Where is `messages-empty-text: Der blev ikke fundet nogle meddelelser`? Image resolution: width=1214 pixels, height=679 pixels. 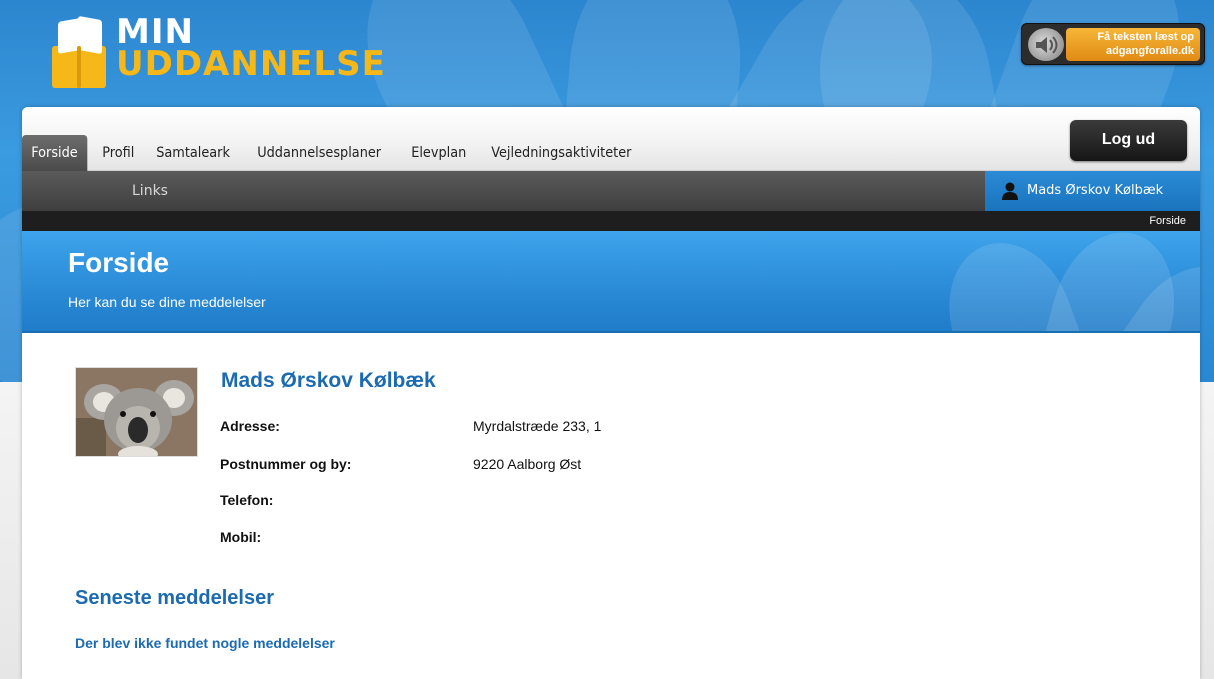
messages-empty-text: Der blev ikke fundet nogle meddelelser is located at coordinates (205, 643).